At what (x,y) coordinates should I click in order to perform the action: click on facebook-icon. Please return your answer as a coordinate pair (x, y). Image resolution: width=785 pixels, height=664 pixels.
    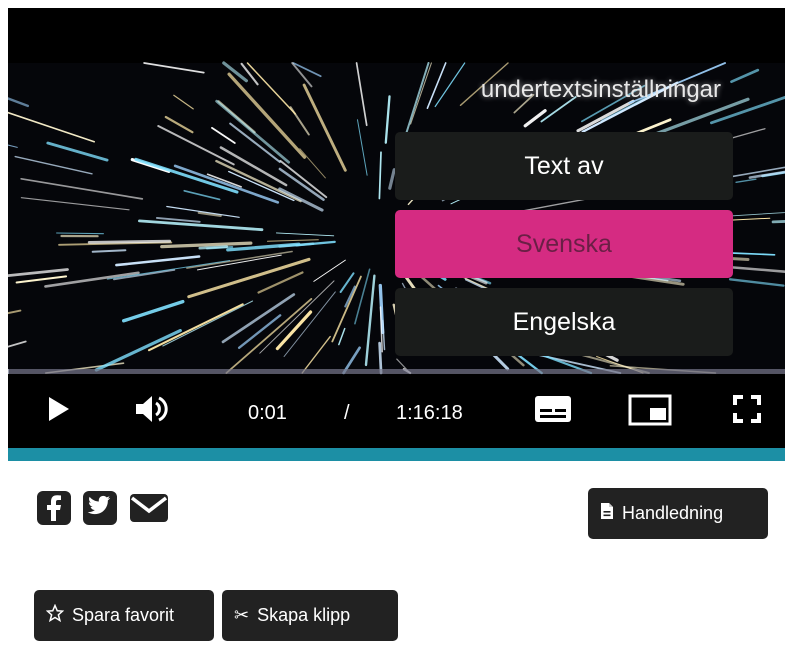
    Looking at the image, I should click on (54, 510).